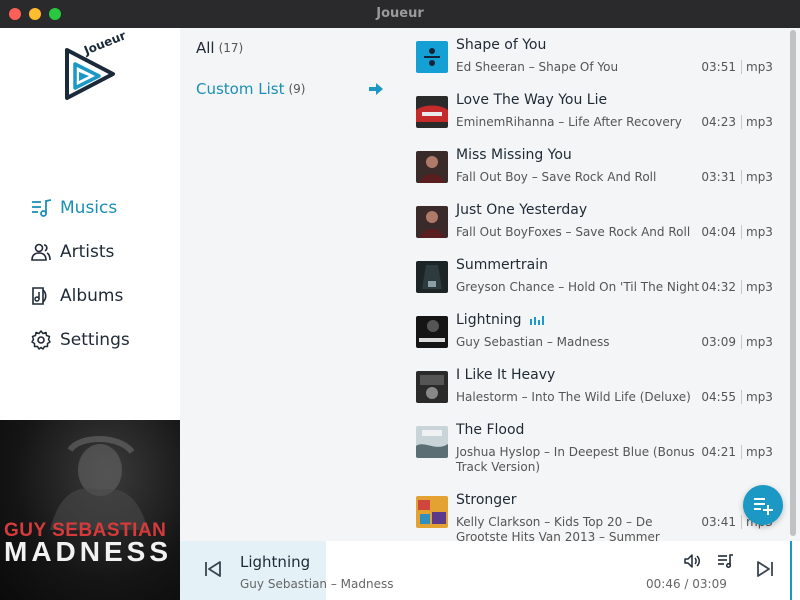 Image resolution: width=800 pixels, height=600 pixels. I want to click on track-duration: 03:41, so click(718, 522).